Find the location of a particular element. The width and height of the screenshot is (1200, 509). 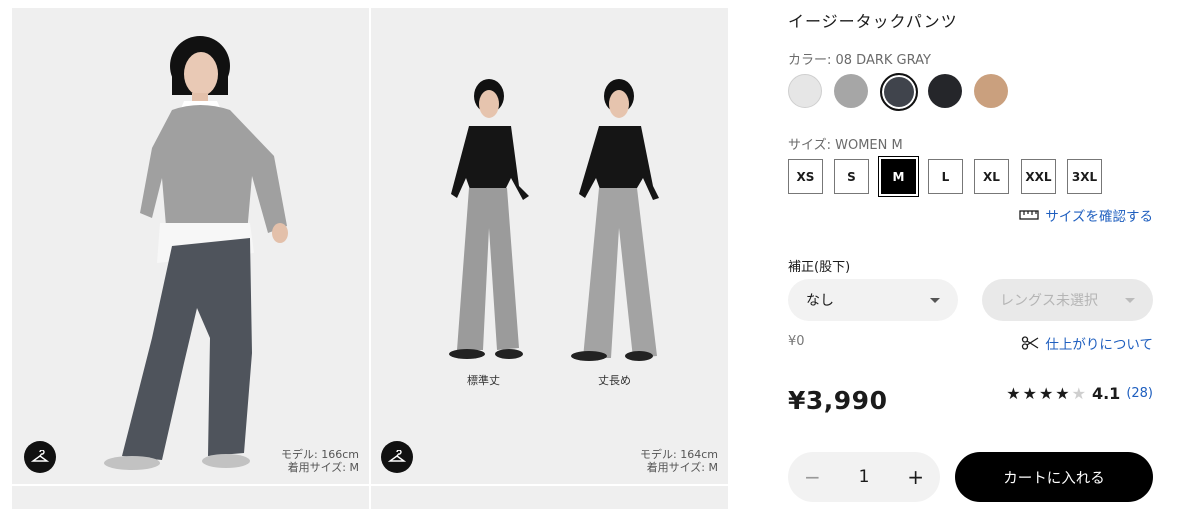

size-guide-label: サイズを確認する is located at coordinates (1099, 217).